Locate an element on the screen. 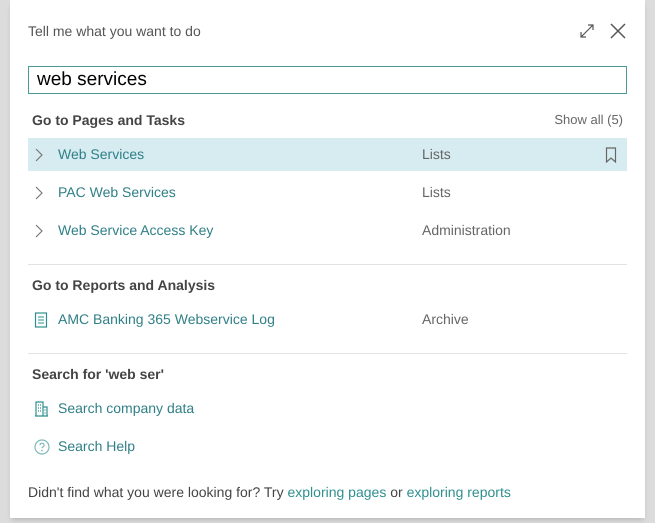 The image size is (655, 523). exploring-pages-link: exploring pages is located at coordinates (336, 492).